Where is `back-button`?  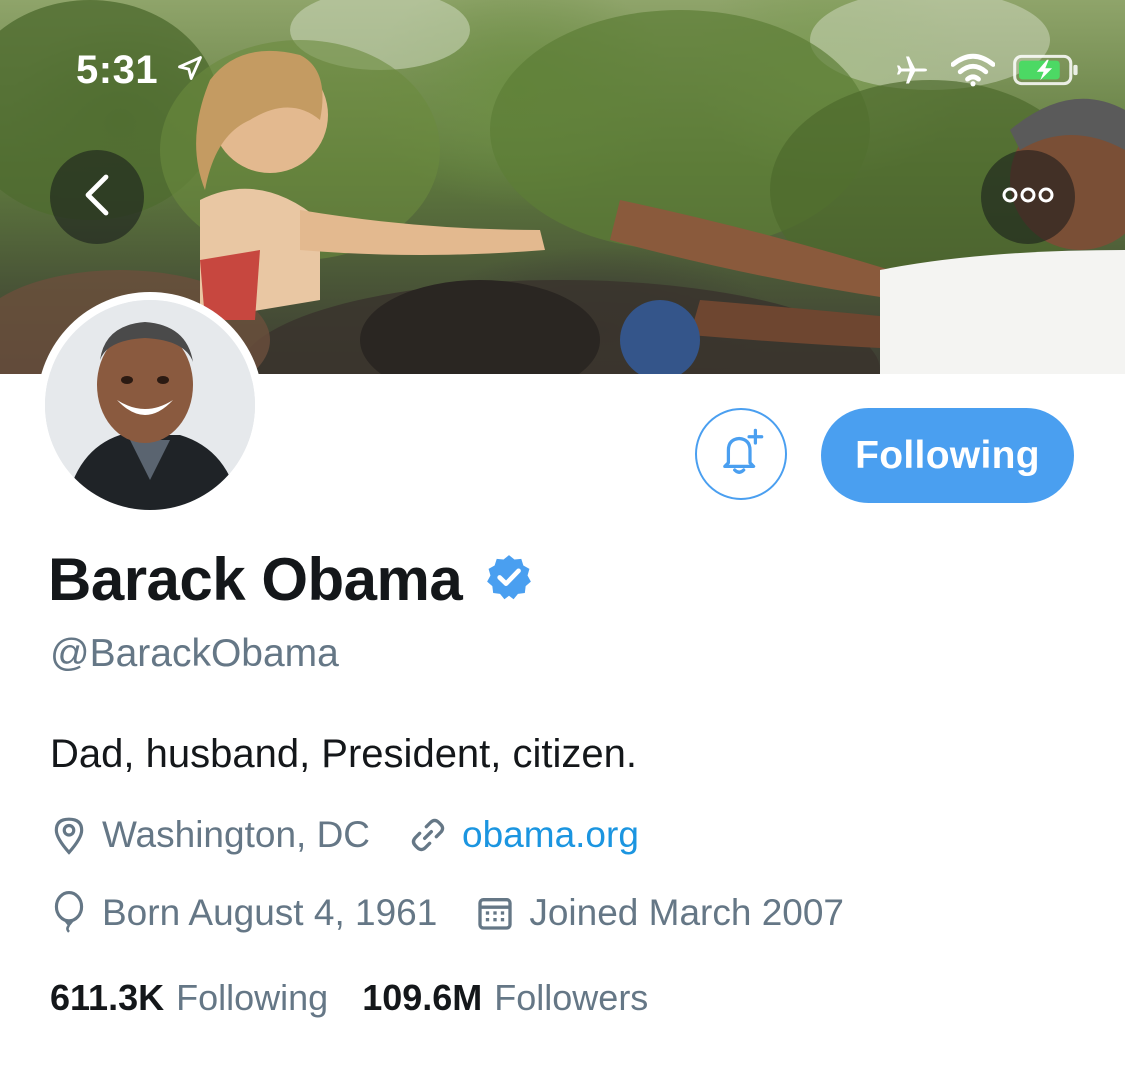
back-button is located at coordinates (97, 197).